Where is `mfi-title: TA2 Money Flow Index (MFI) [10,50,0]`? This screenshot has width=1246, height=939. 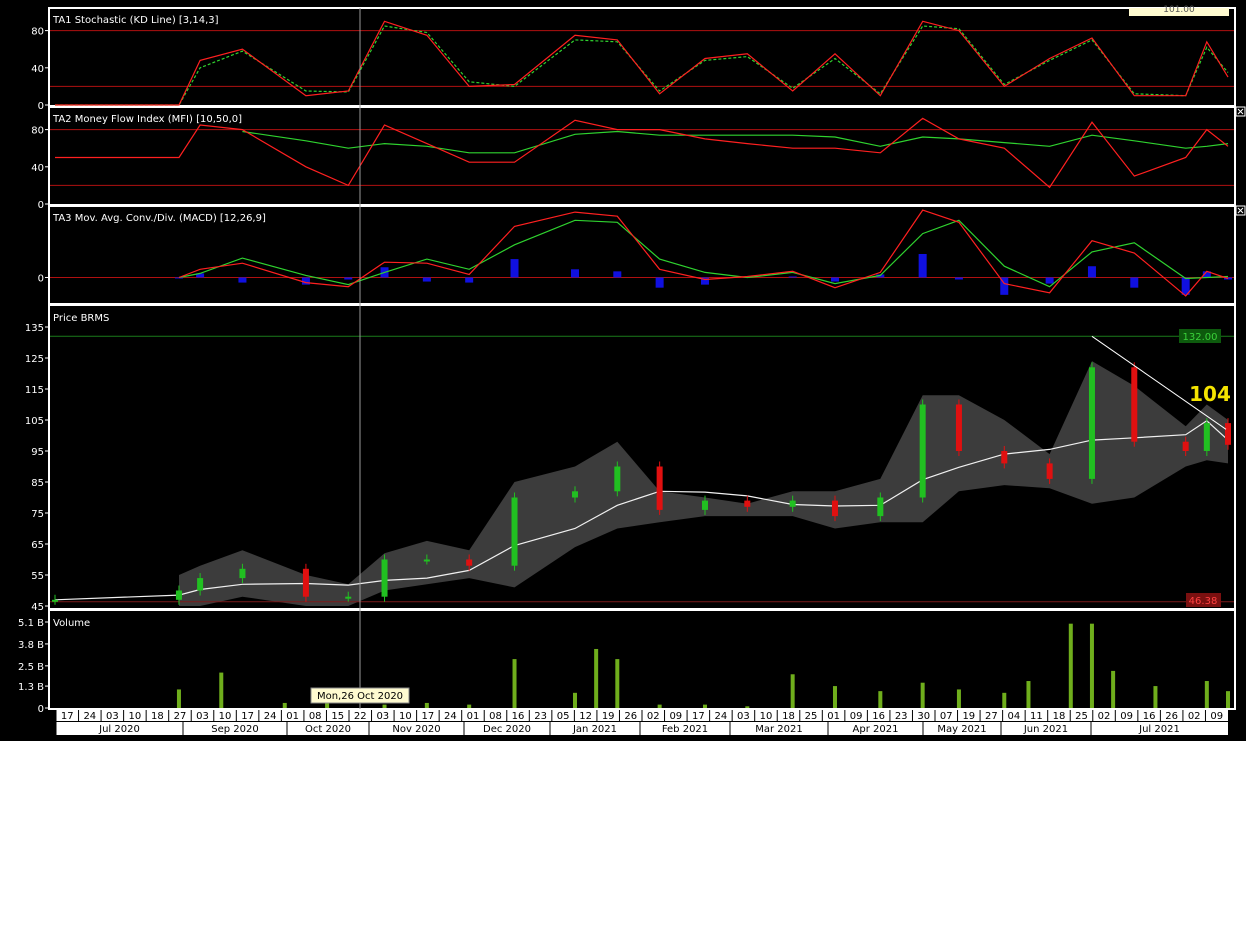 mfi-title: TA2 Money Flow Index (MFI) [10,50,0] is located at coordinates (147, 119).